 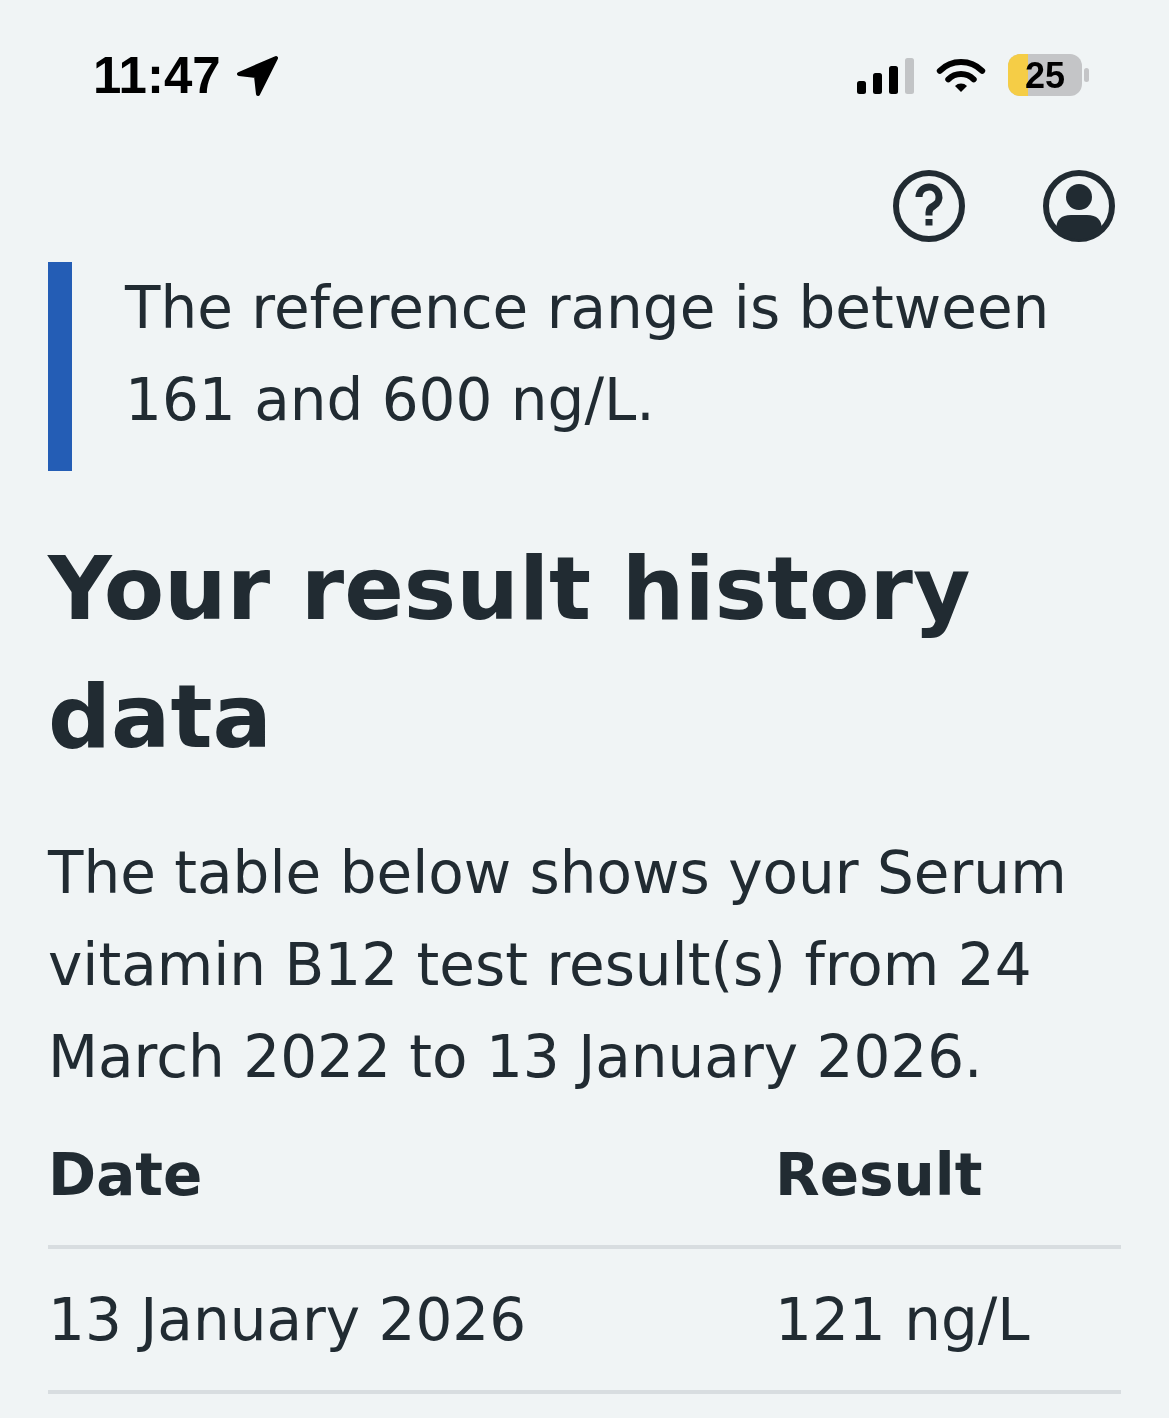 I want to click on result-value: 121 ng/L, so click(x=903, y=1320).